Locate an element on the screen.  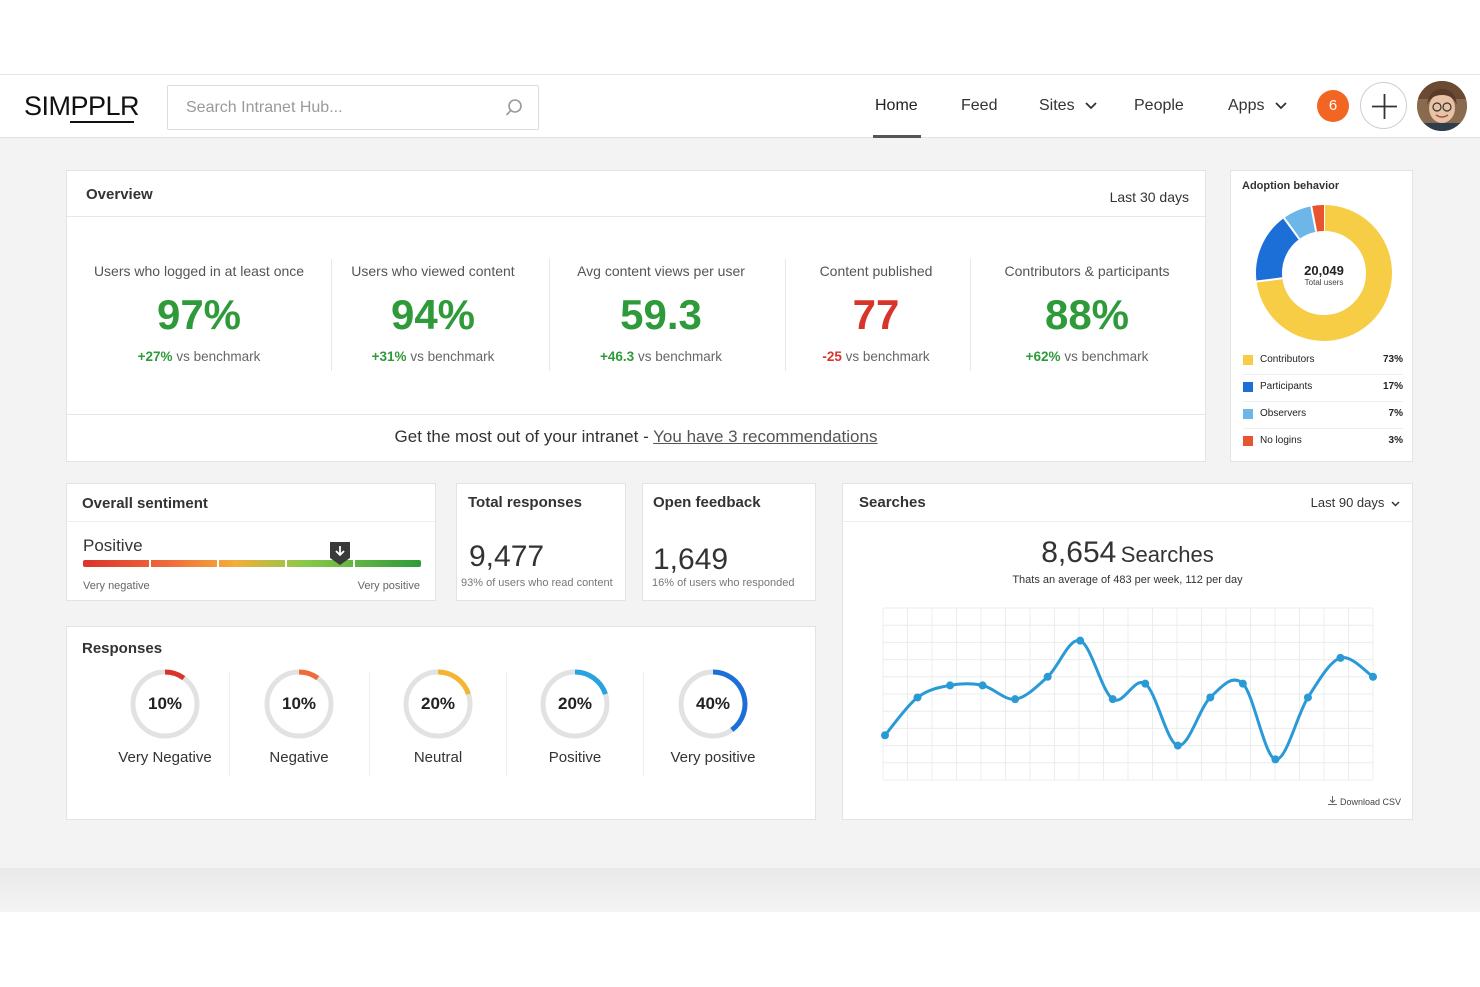
overview-title: Overview is located at coordinates (119, 194).